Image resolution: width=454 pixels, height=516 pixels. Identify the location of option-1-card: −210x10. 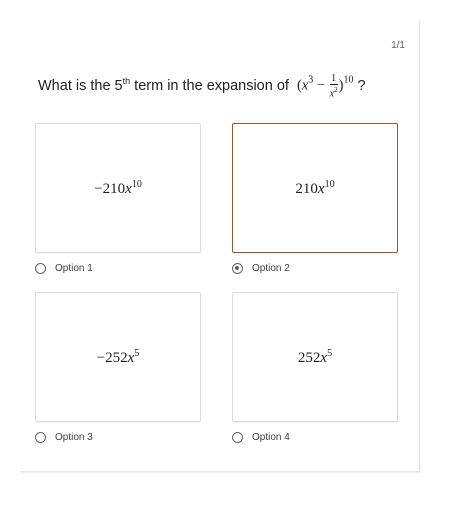
(118, 188).